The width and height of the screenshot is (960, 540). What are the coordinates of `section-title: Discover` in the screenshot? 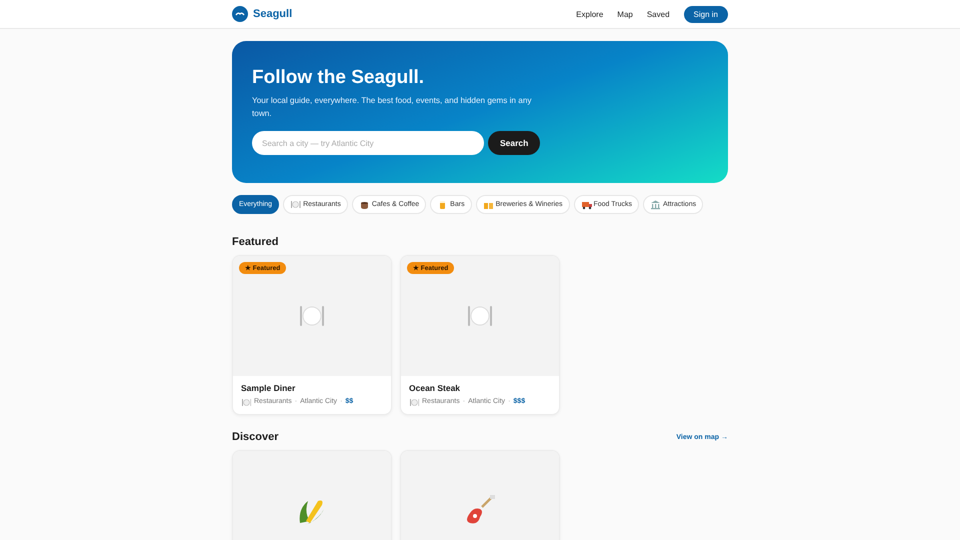 It's located at (255, 437).